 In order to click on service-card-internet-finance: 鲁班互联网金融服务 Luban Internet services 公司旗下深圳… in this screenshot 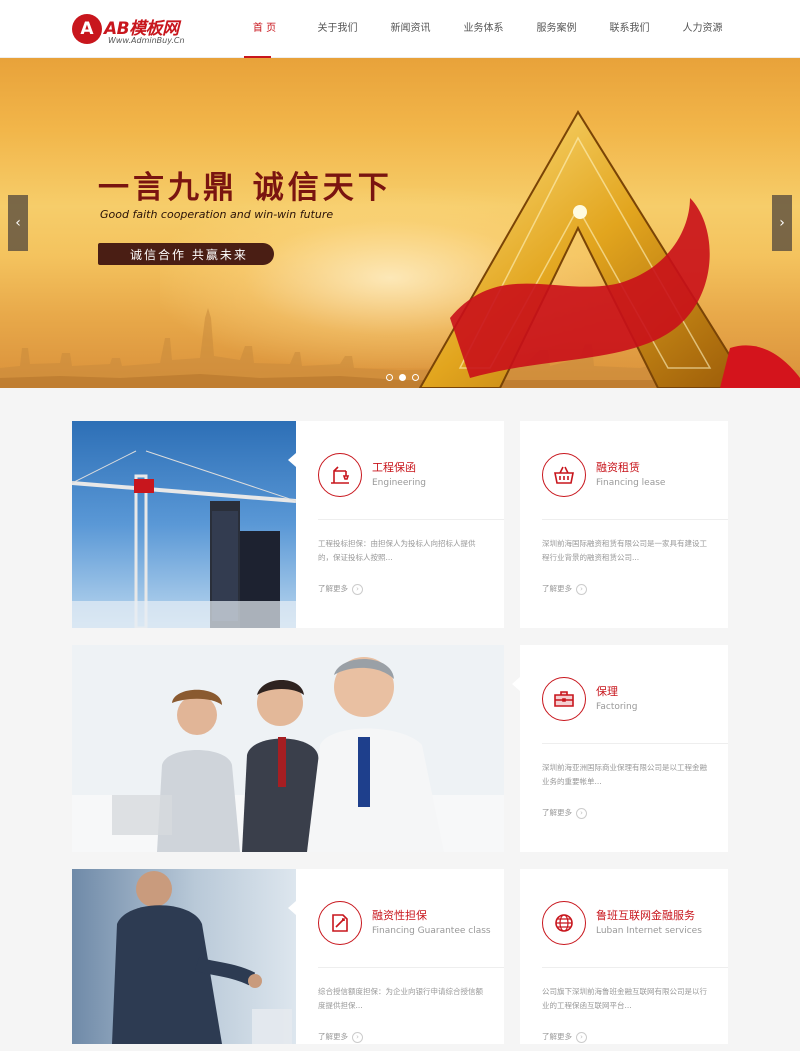, I will do `click(624, 956)`.